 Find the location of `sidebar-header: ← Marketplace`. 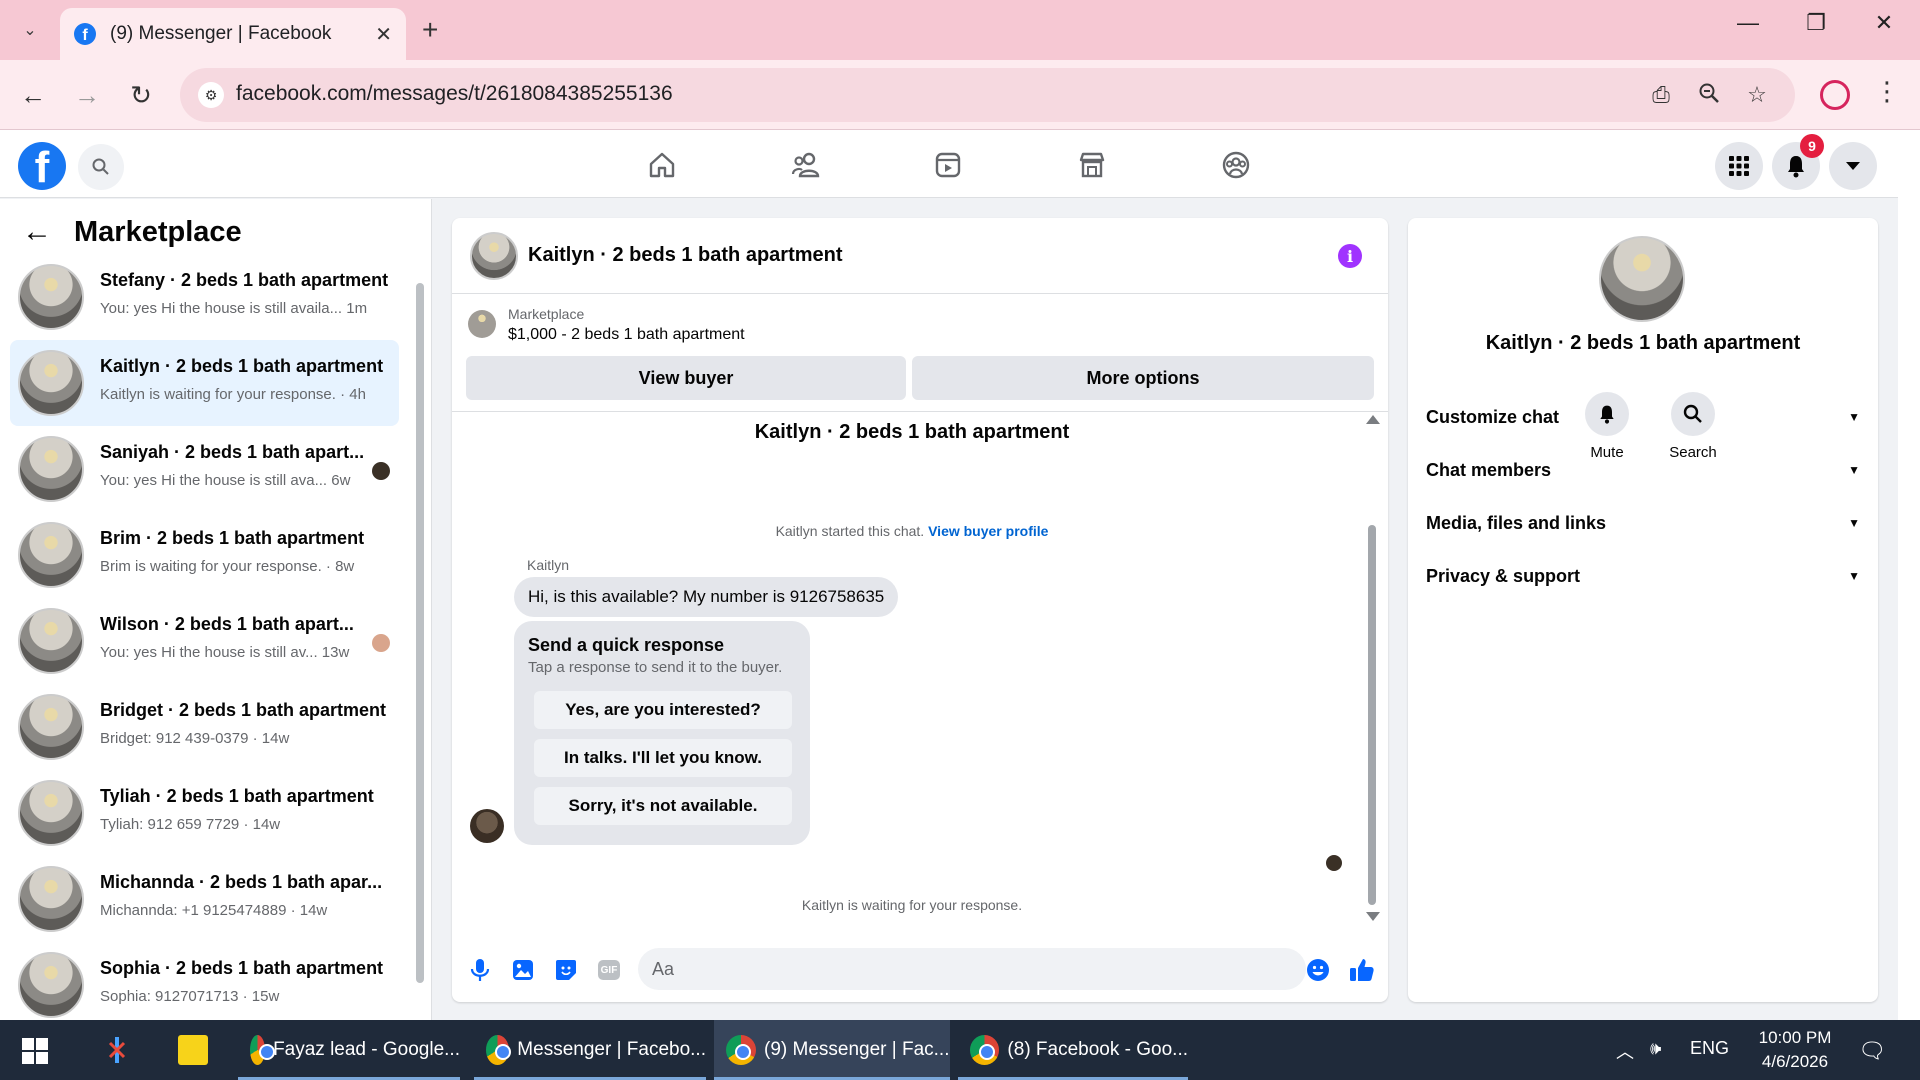

sidebar-header: ← Marketplace is located at coordinates (132, 232).